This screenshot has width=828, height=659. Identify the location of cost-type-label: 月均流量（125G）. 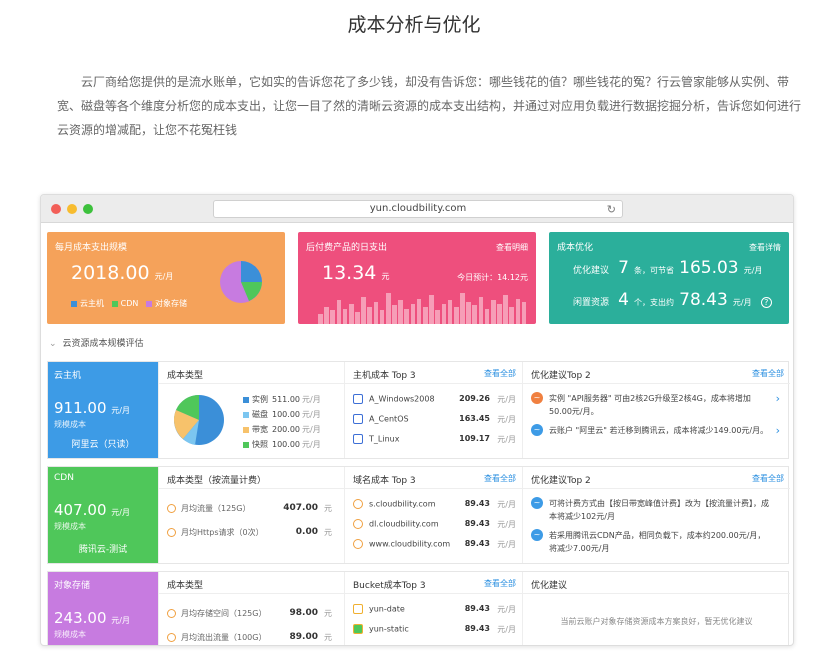
(216, 508).